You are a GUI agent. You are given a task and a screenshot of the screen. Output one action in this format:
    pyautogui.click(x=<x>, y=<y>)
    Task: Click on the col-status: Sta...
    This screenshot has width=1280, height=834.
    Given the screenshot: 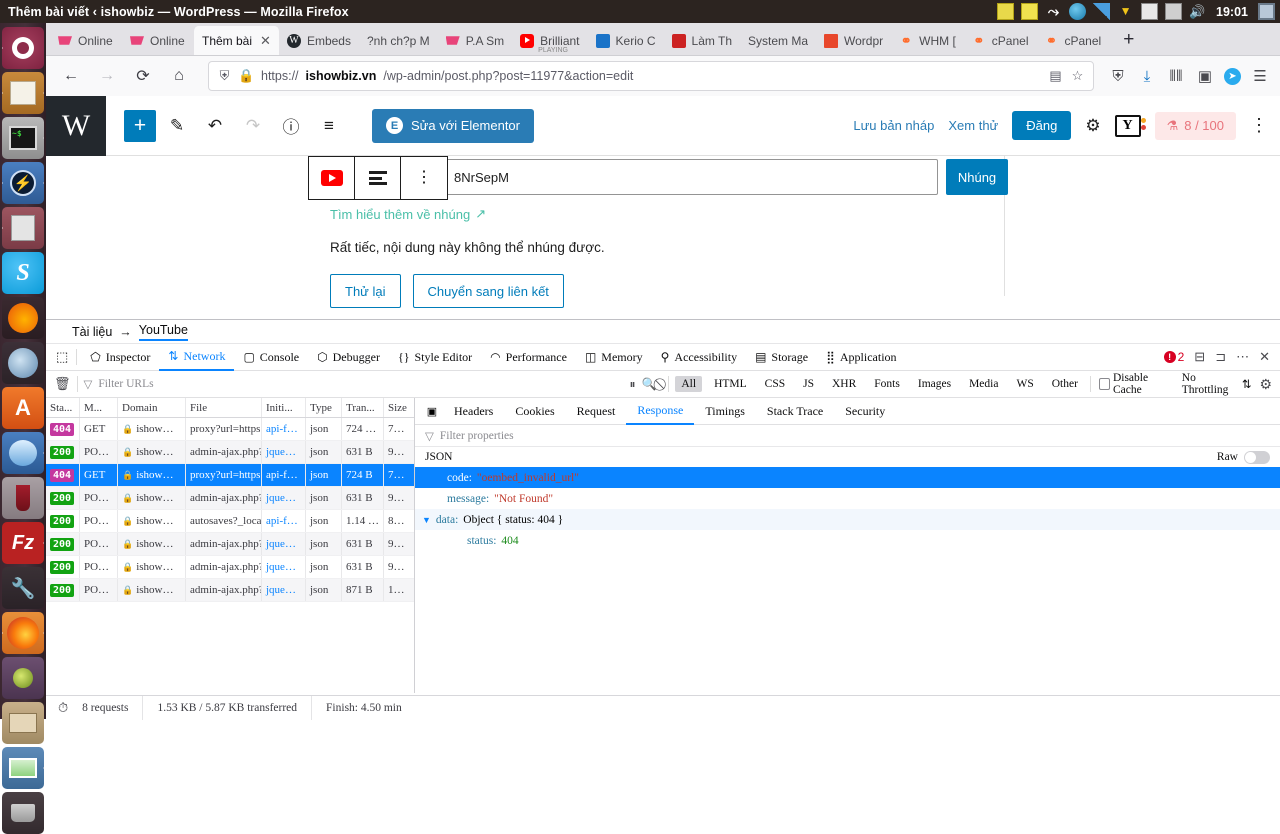 What is the action you would take?
    pyautogui.click(x=63, y=407)
    